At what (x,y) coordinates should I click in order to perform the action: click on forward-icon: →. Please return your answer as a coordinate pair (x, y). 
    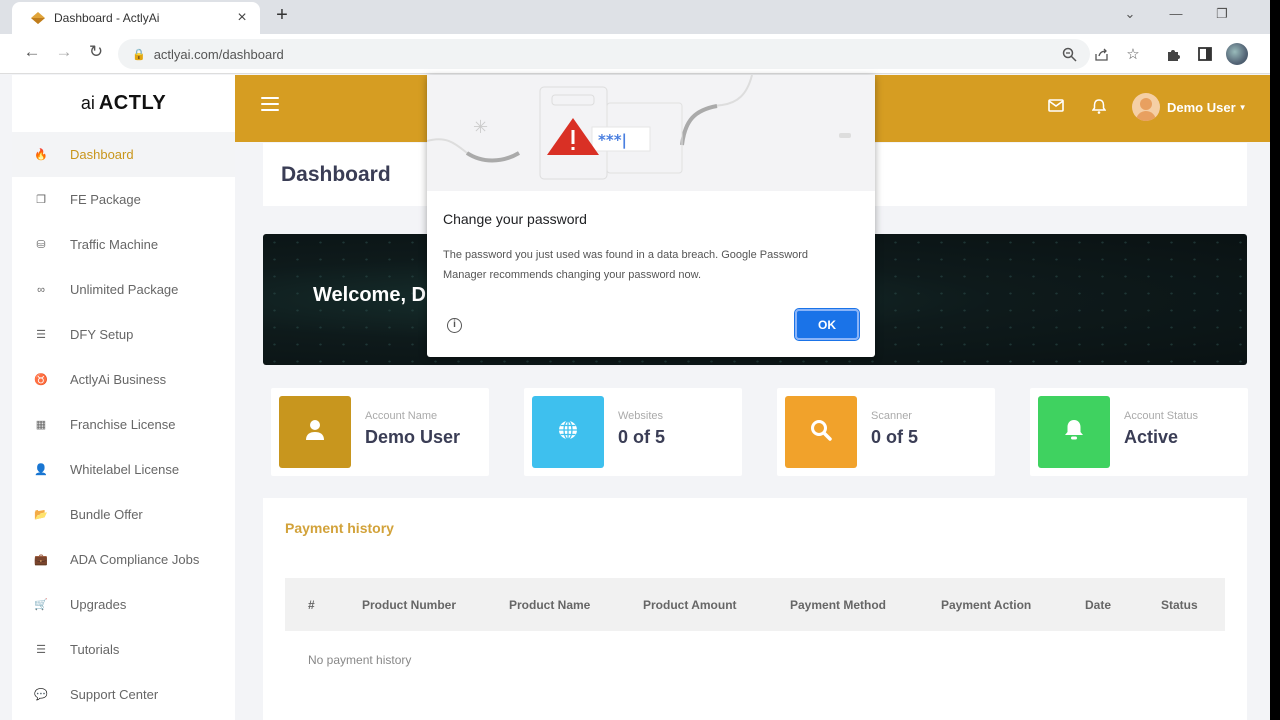
    Looking at the image, I should click on (64, 52).